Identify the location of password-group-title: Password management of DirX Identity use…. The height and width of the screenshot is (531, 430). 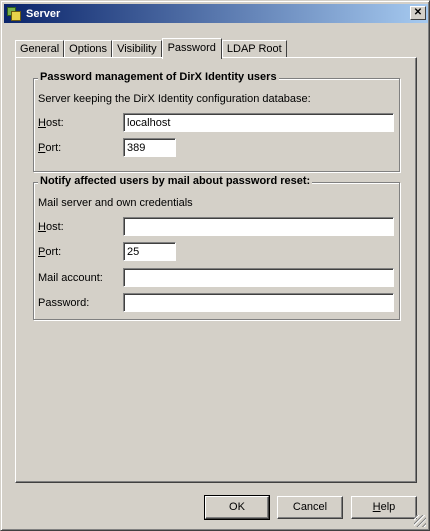
(158, 77).